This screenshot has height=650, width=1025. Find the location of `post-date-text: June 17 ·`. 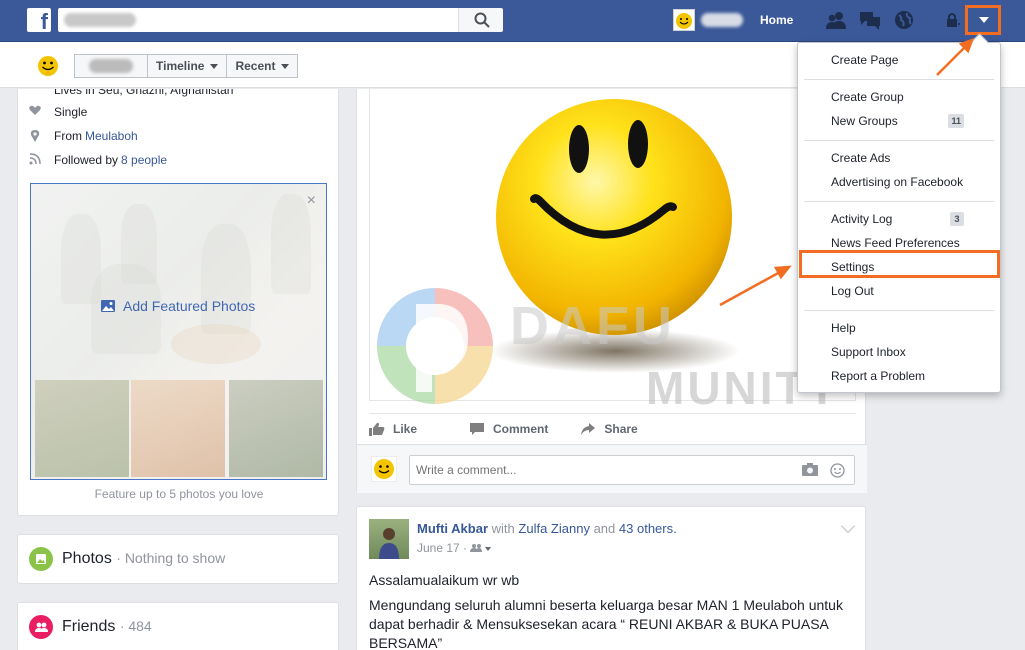

post-date-text: June 17 · is located at coordinates (442, 548).